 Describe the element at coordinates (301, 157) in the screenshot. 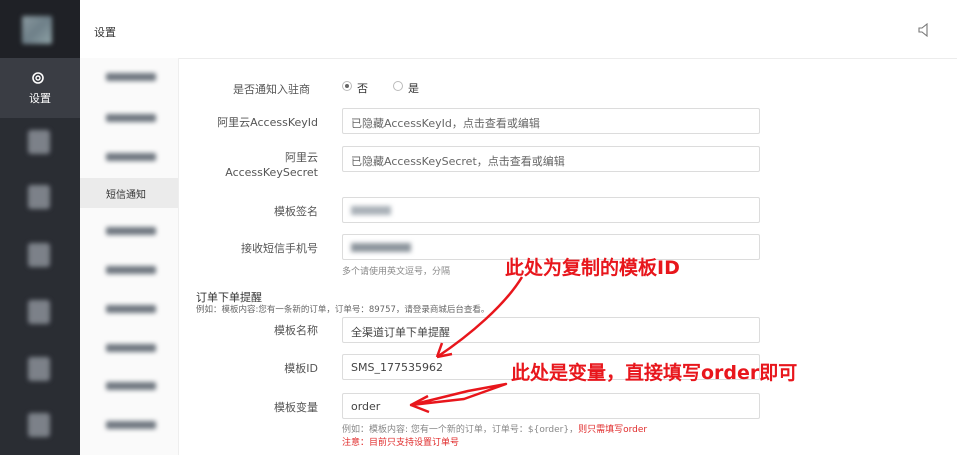

I see `access-key-secret-label-1: 阿里云` at that location.